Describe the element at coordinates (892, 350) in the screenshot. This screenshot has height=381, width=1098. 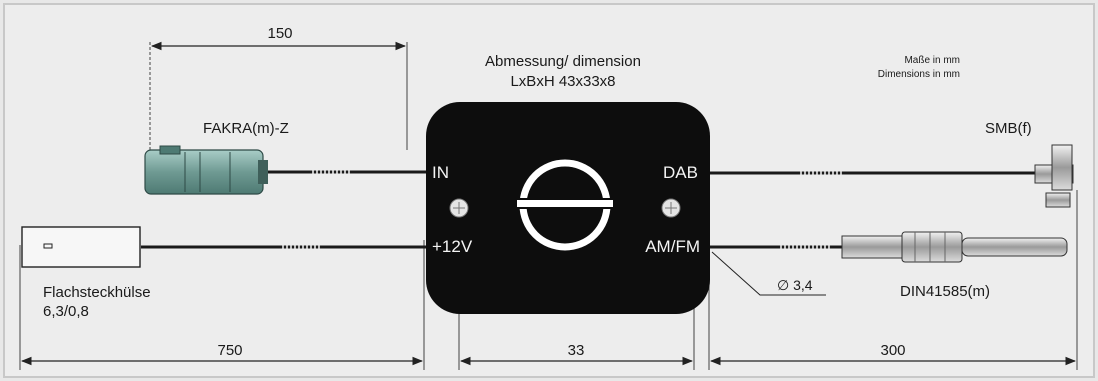
I see `dim-bottom-right: 300` at that location.